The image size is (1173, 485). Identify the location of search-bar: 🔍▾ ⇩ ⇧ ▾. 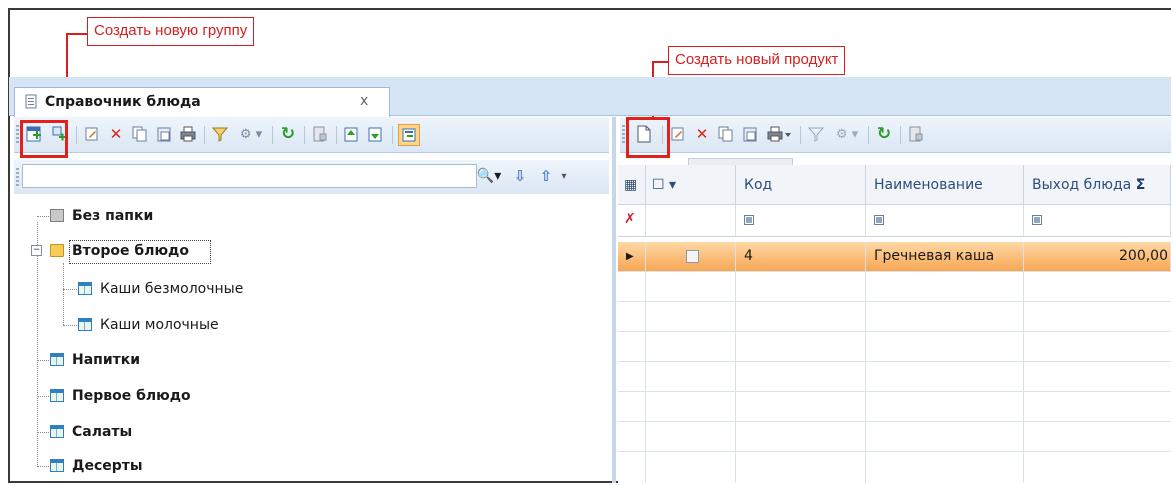
(311, 177).